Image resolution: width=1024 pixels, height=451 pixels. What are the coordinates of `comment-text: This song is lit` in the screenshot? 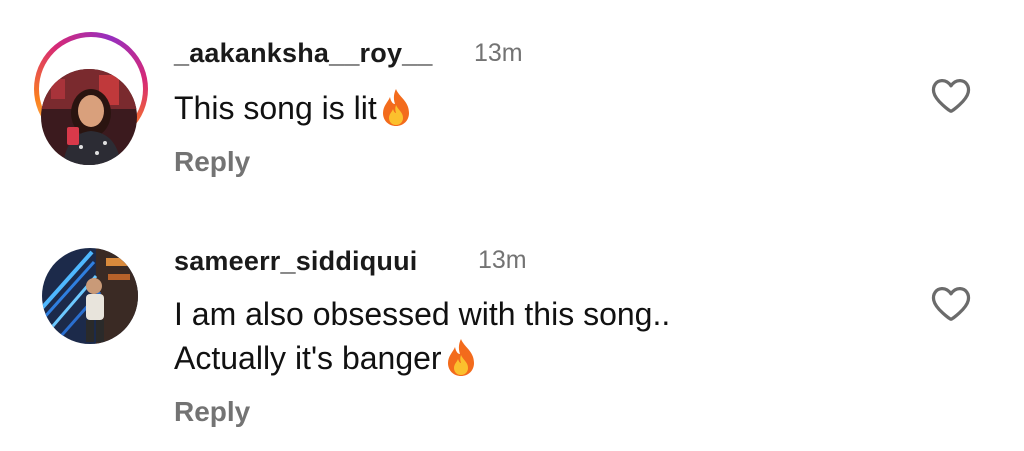 It's located at (293, 108).